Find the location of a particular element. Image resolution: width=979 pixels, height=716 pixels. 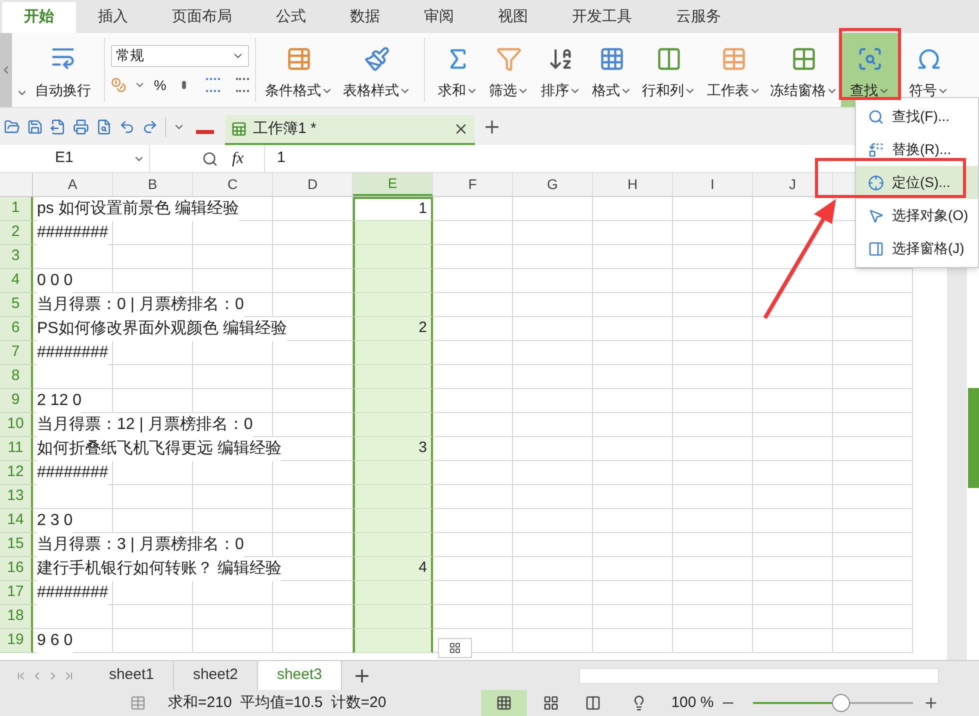

column-header: C is located at coordinates (233, 184).